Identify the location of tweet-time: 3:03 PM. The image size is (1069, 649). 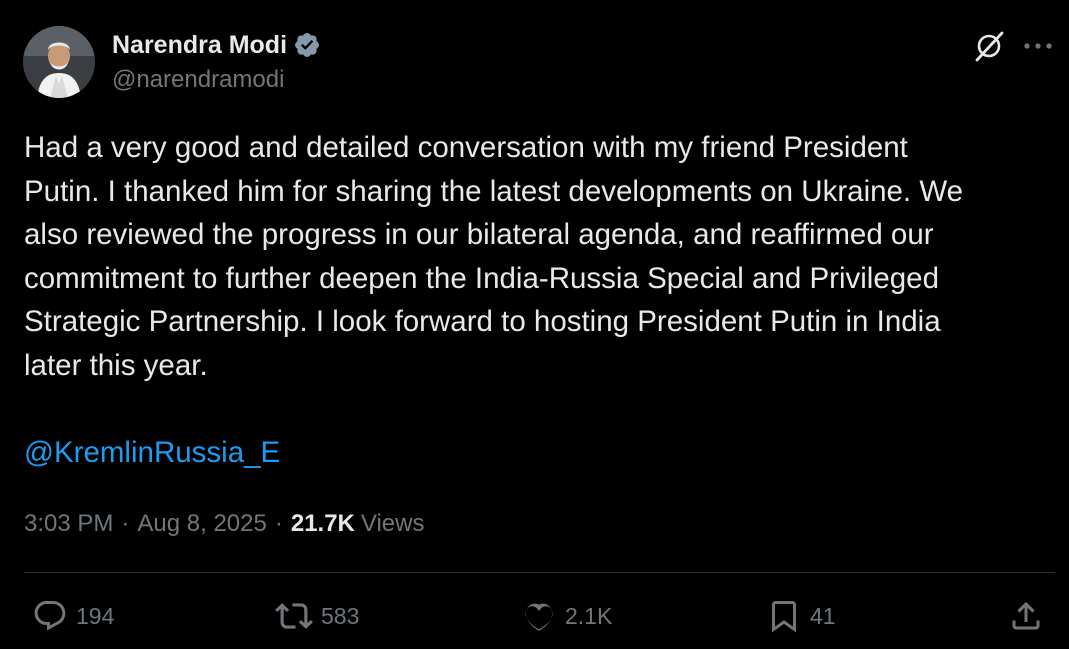
(68, 524).